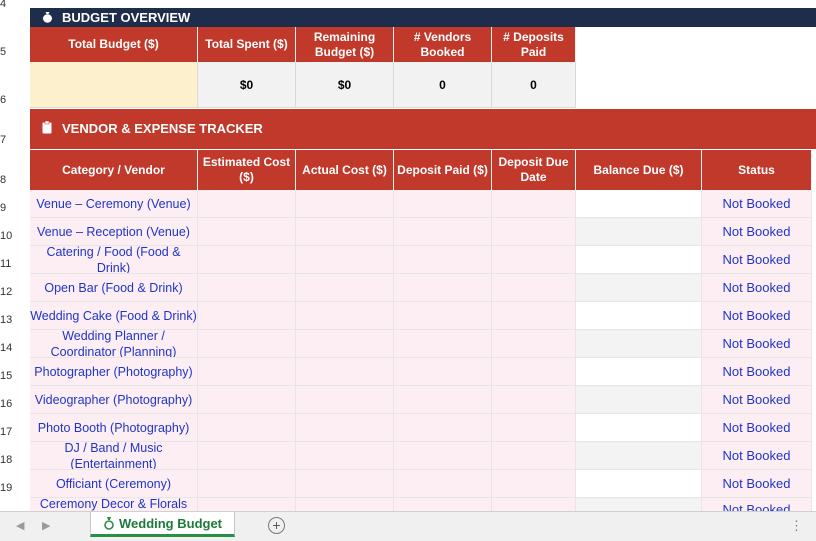 The width and height of the screenshot is (816, 541). I want to click on category-cell: Photo Booth (Photography), so click(114, 428).